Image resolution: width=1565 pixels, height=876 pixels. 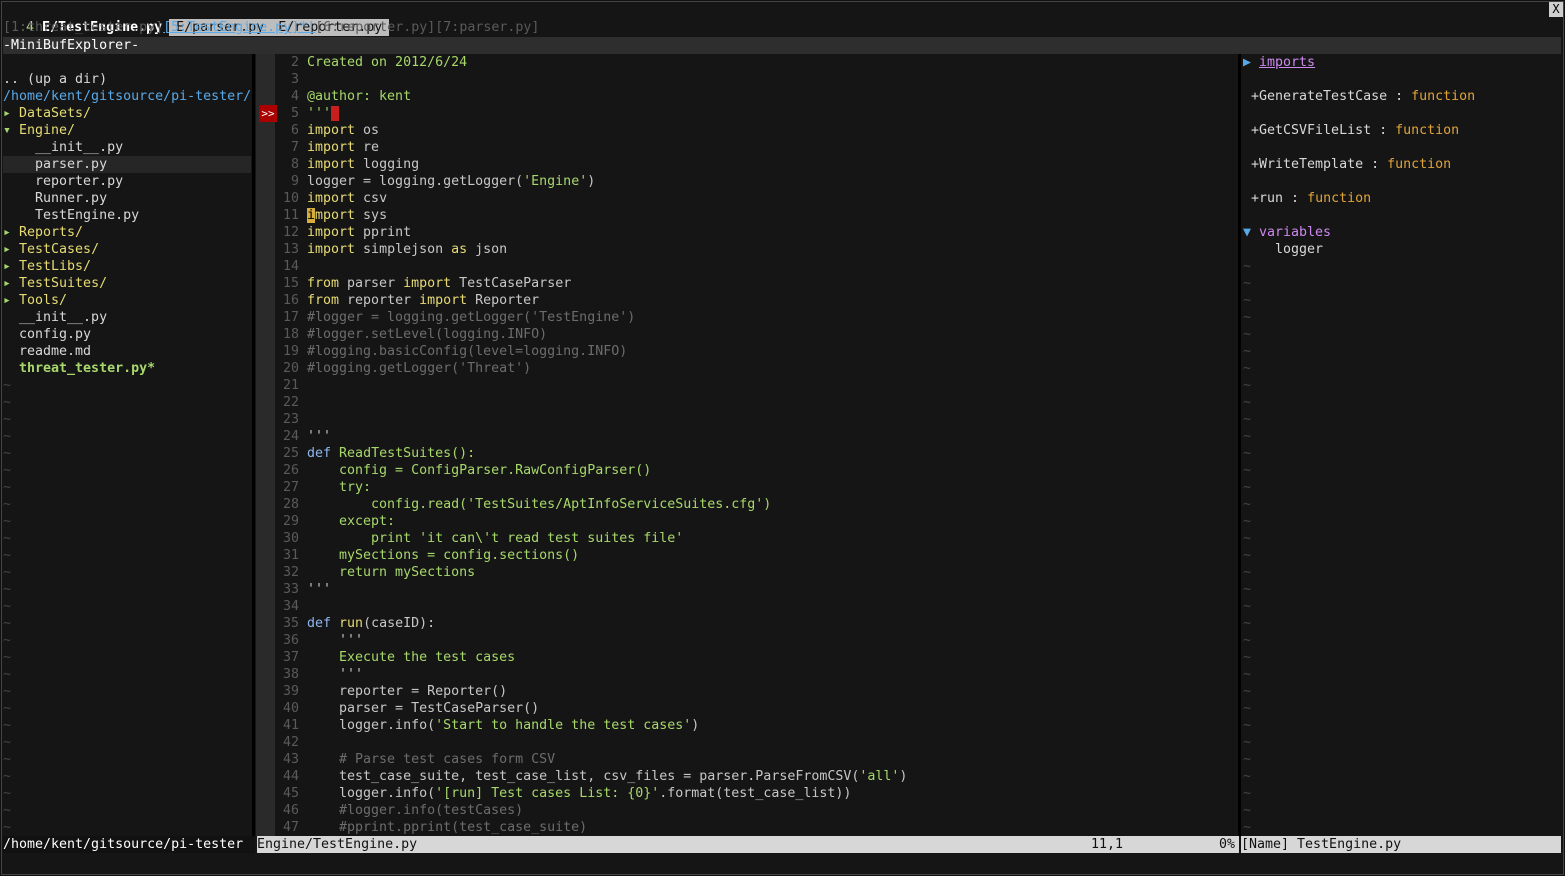 I want to click on code-line: 18 #logger.setLevel(logging.INFO), so click(x=748, y=334).